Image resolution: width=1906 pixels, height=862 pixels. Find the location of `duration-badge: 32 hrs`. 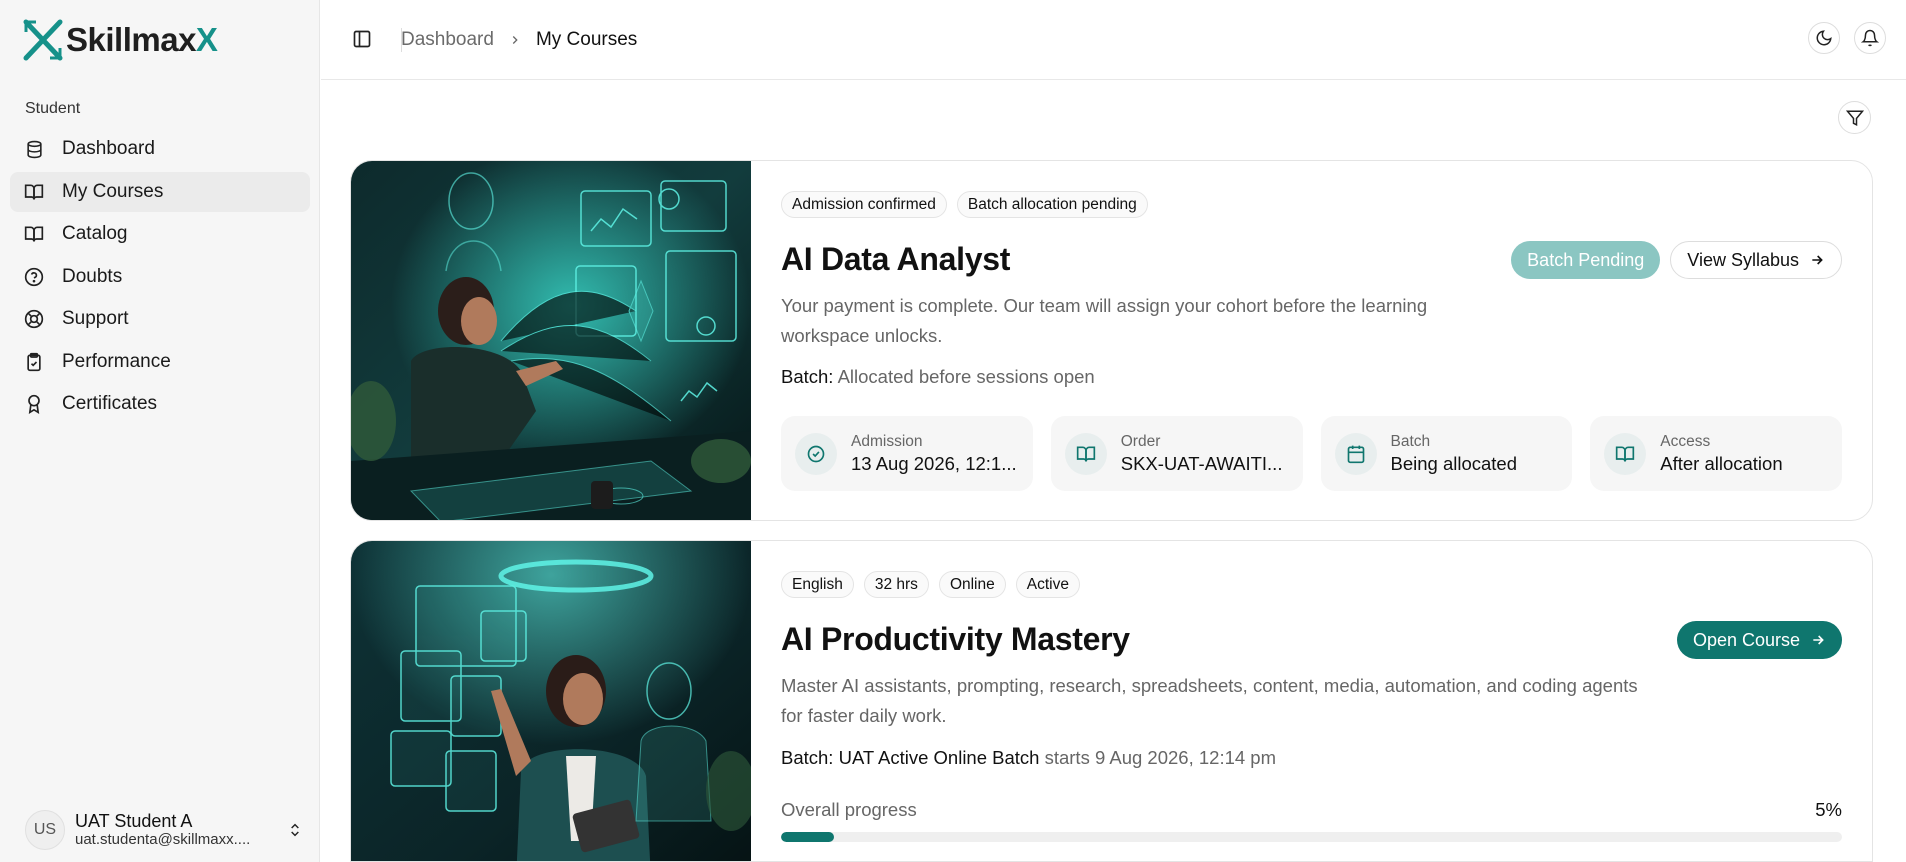

duration-badge: 32 hrs is located at coordinates (896, 584).